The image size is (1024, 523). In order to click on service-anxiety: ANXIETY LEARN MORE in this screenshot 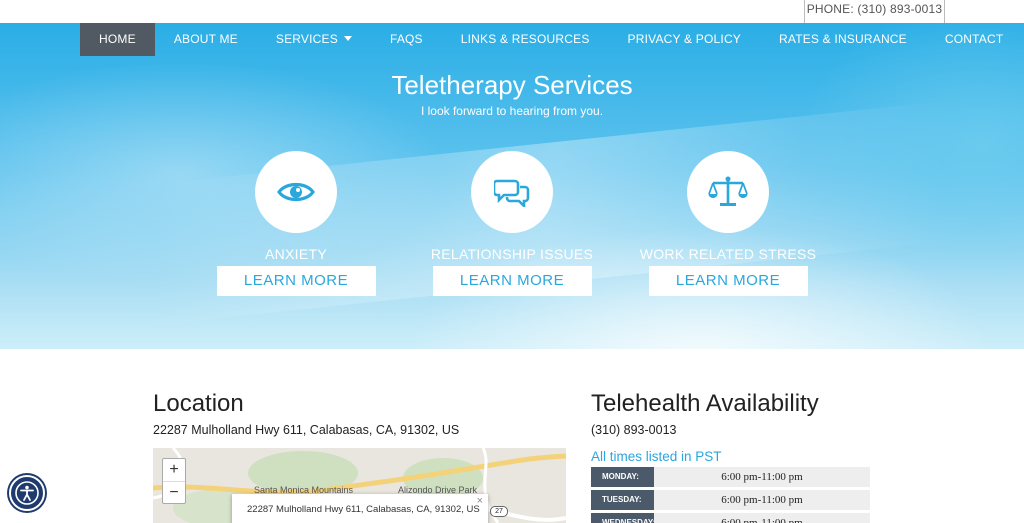, I will do `click(296, 223)`.